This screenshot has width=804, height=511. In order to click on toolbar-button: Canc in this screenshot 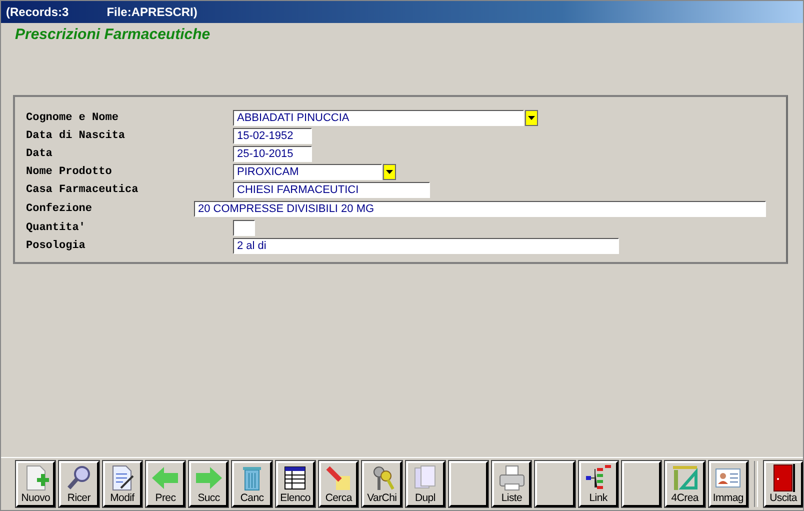, I will do `click(252, 484)`.